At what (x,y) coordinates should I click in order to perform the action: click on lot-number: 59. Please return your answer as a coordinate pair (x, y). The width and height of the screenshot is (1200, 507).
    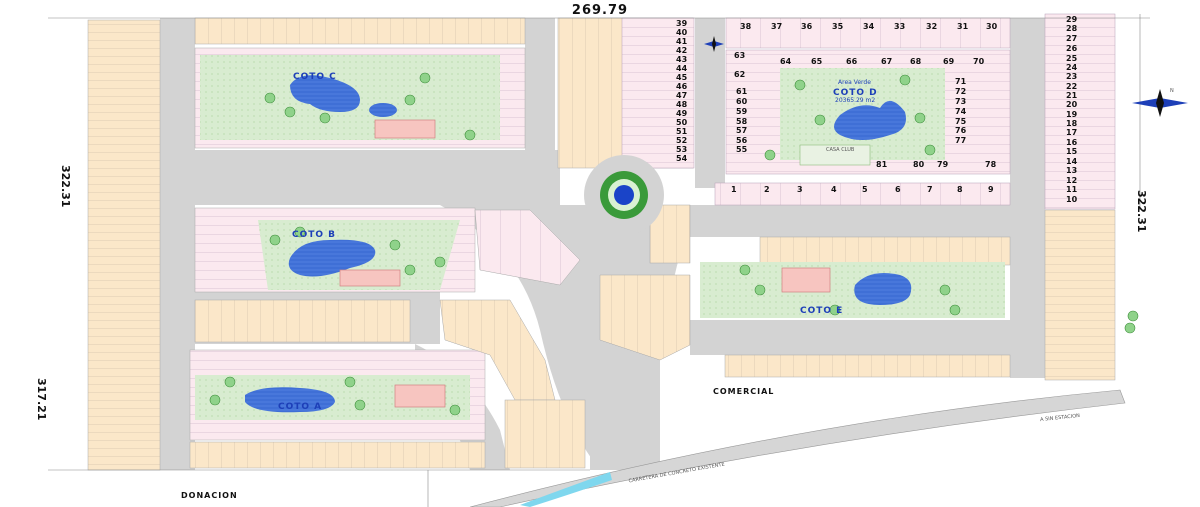
    Looking at the image, I should click on (742, 111).